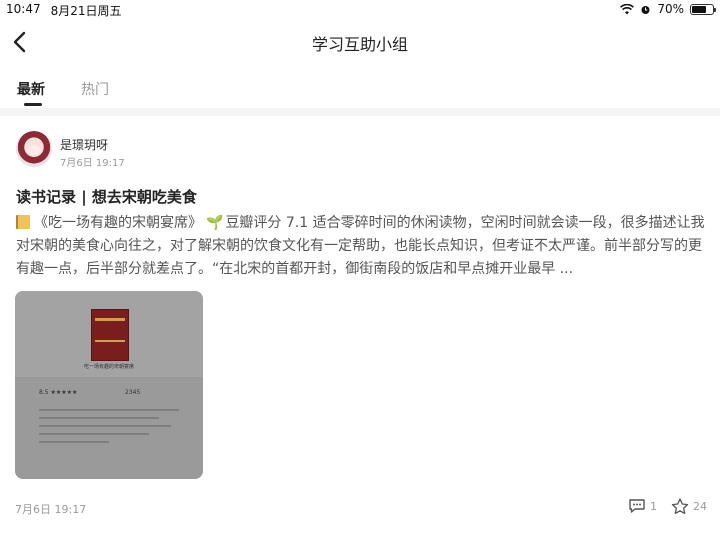 This screenshot has height=537, width=720. Describe the element at coordinates (23, 222) in the screenshot. I see `book-icon` at that location.